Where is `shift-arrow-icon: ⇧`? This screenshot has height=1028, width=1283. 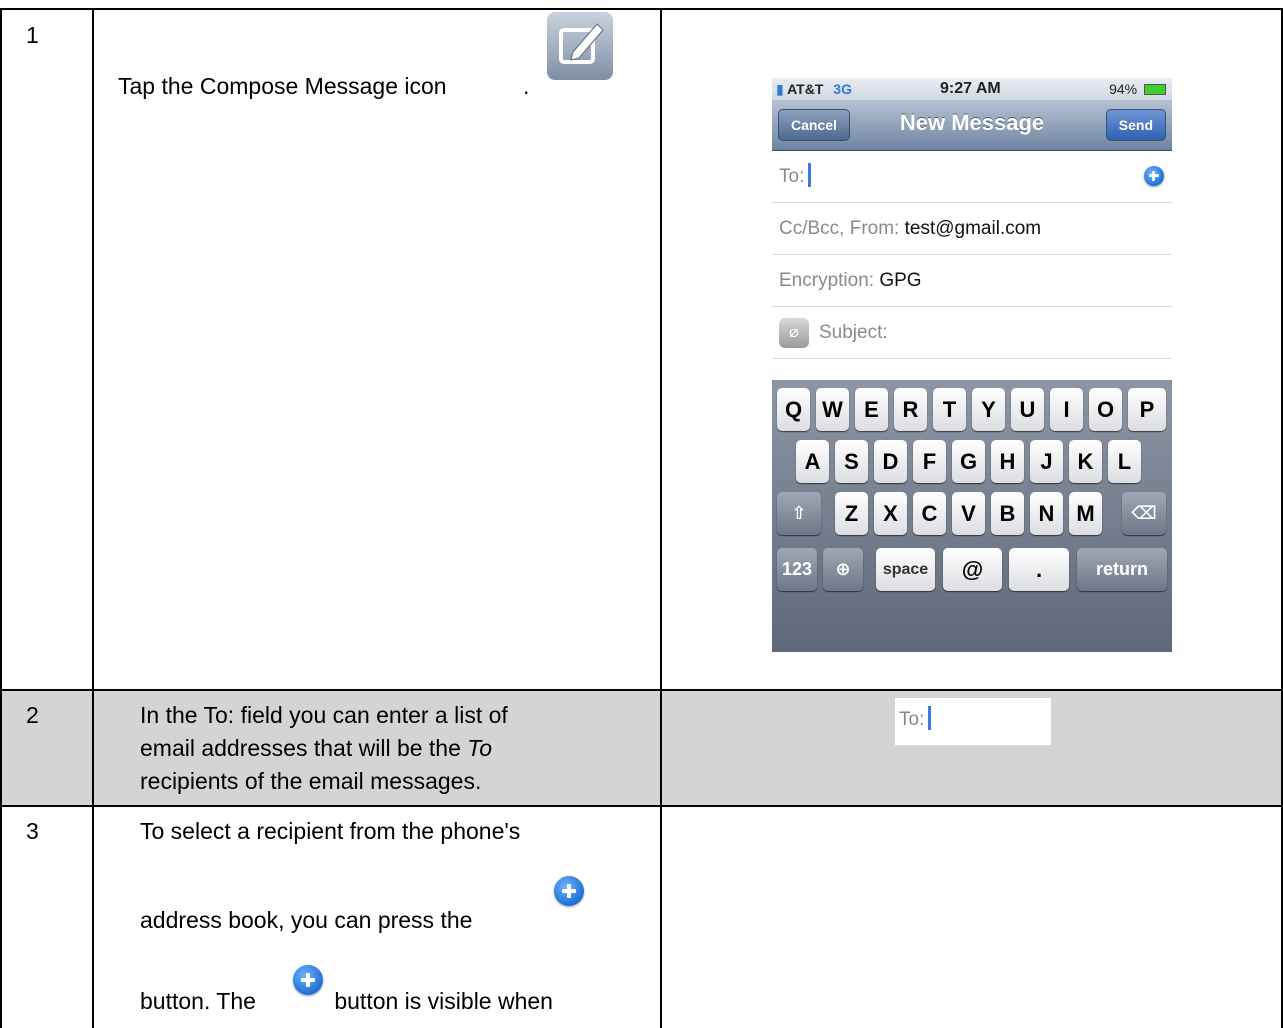
shift-arrow-icon: ⇧ is located at coordinates (799, 513).